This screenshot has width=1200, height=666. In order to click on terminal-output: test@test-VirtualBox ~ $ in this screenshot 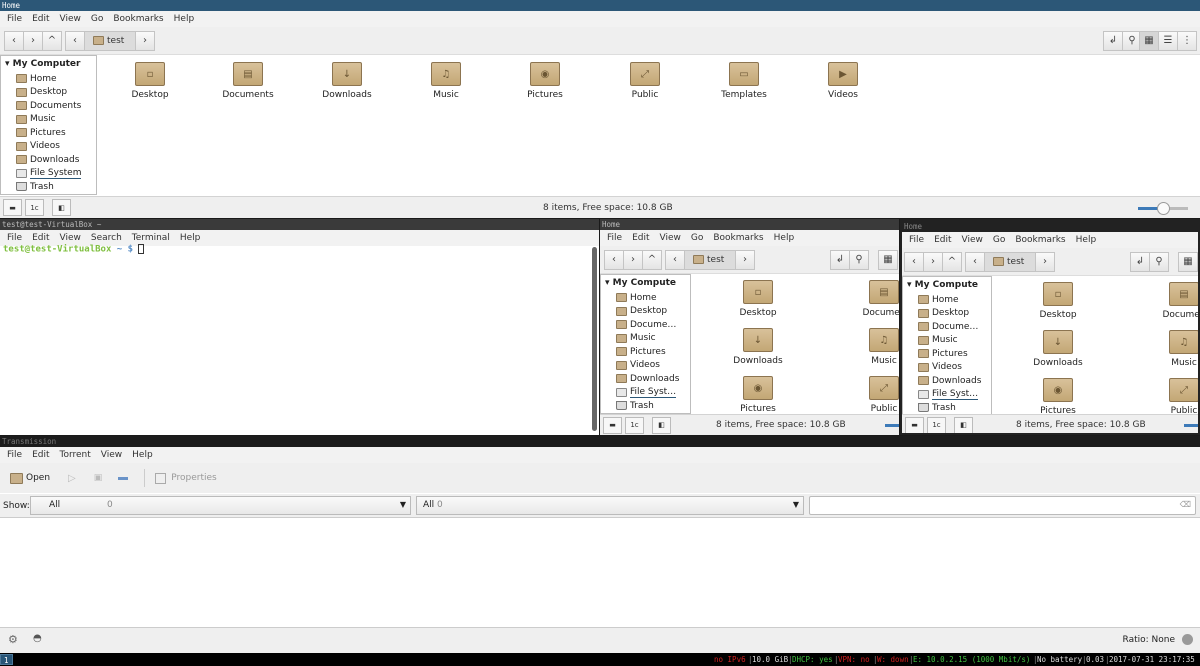, I will do `click(296, 339)`.